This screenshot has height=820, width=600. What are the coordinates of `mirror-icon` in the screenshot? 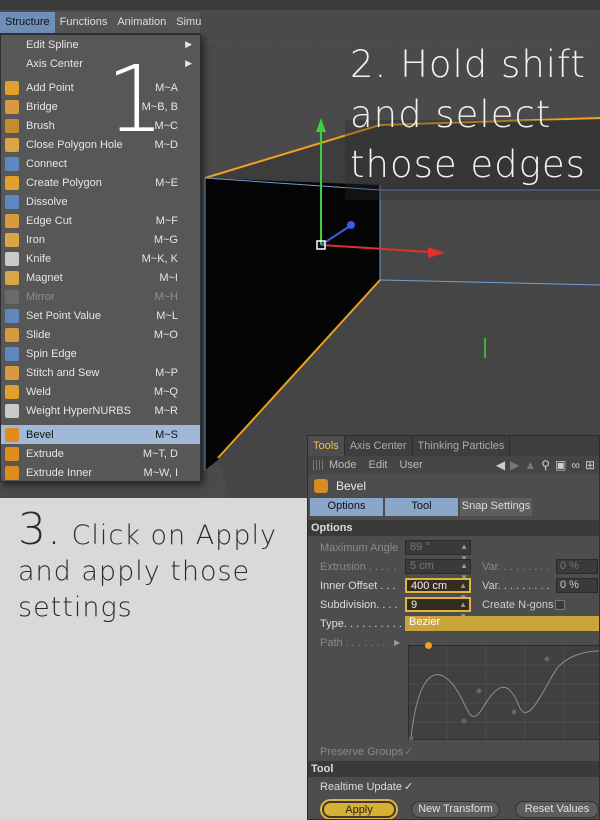 It's located at (12, 296).